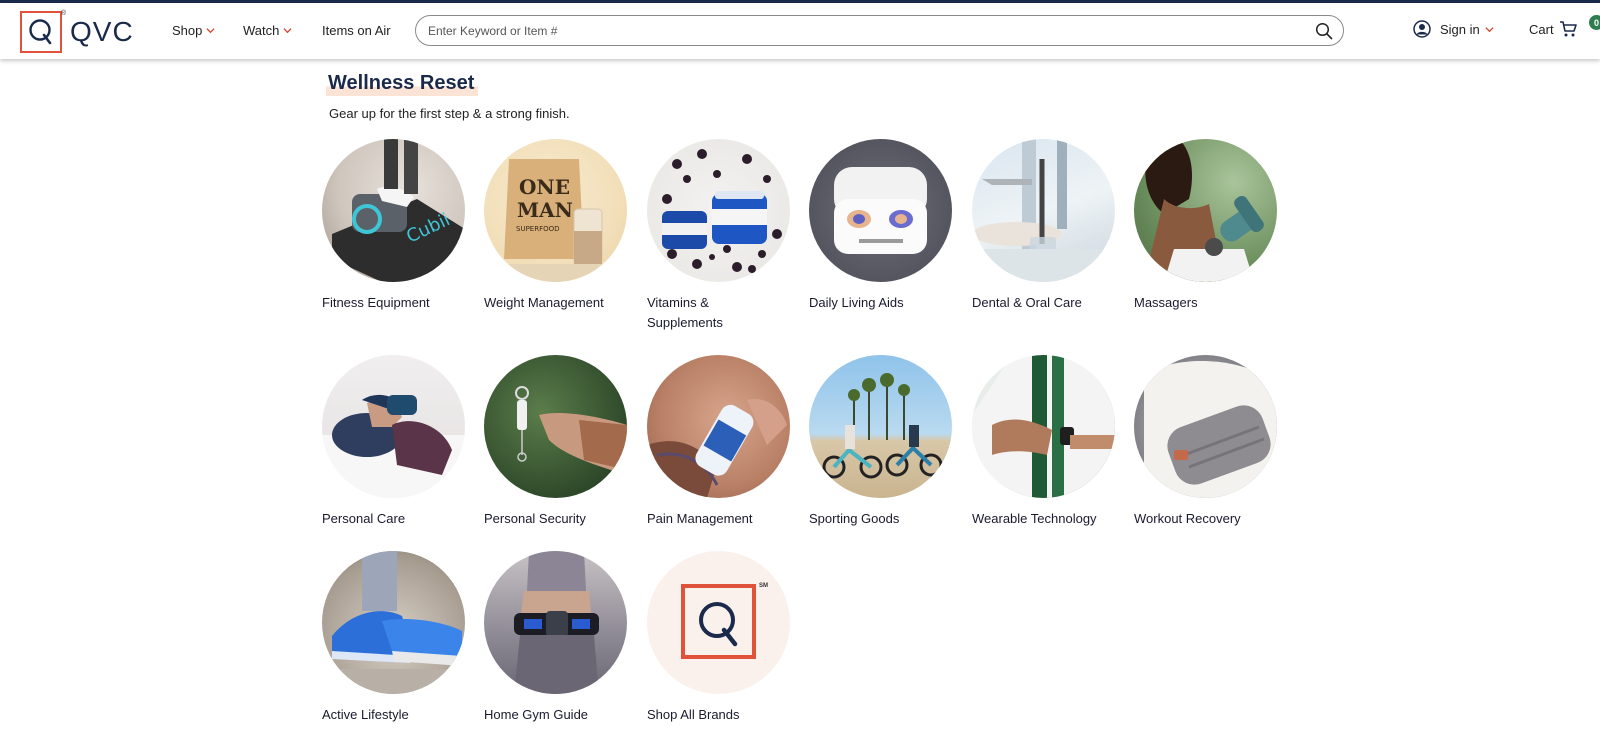 The height and width of the screenshot is (731, 1600). I want to click on category-pain-management: Pain Management, so click(720, 442).